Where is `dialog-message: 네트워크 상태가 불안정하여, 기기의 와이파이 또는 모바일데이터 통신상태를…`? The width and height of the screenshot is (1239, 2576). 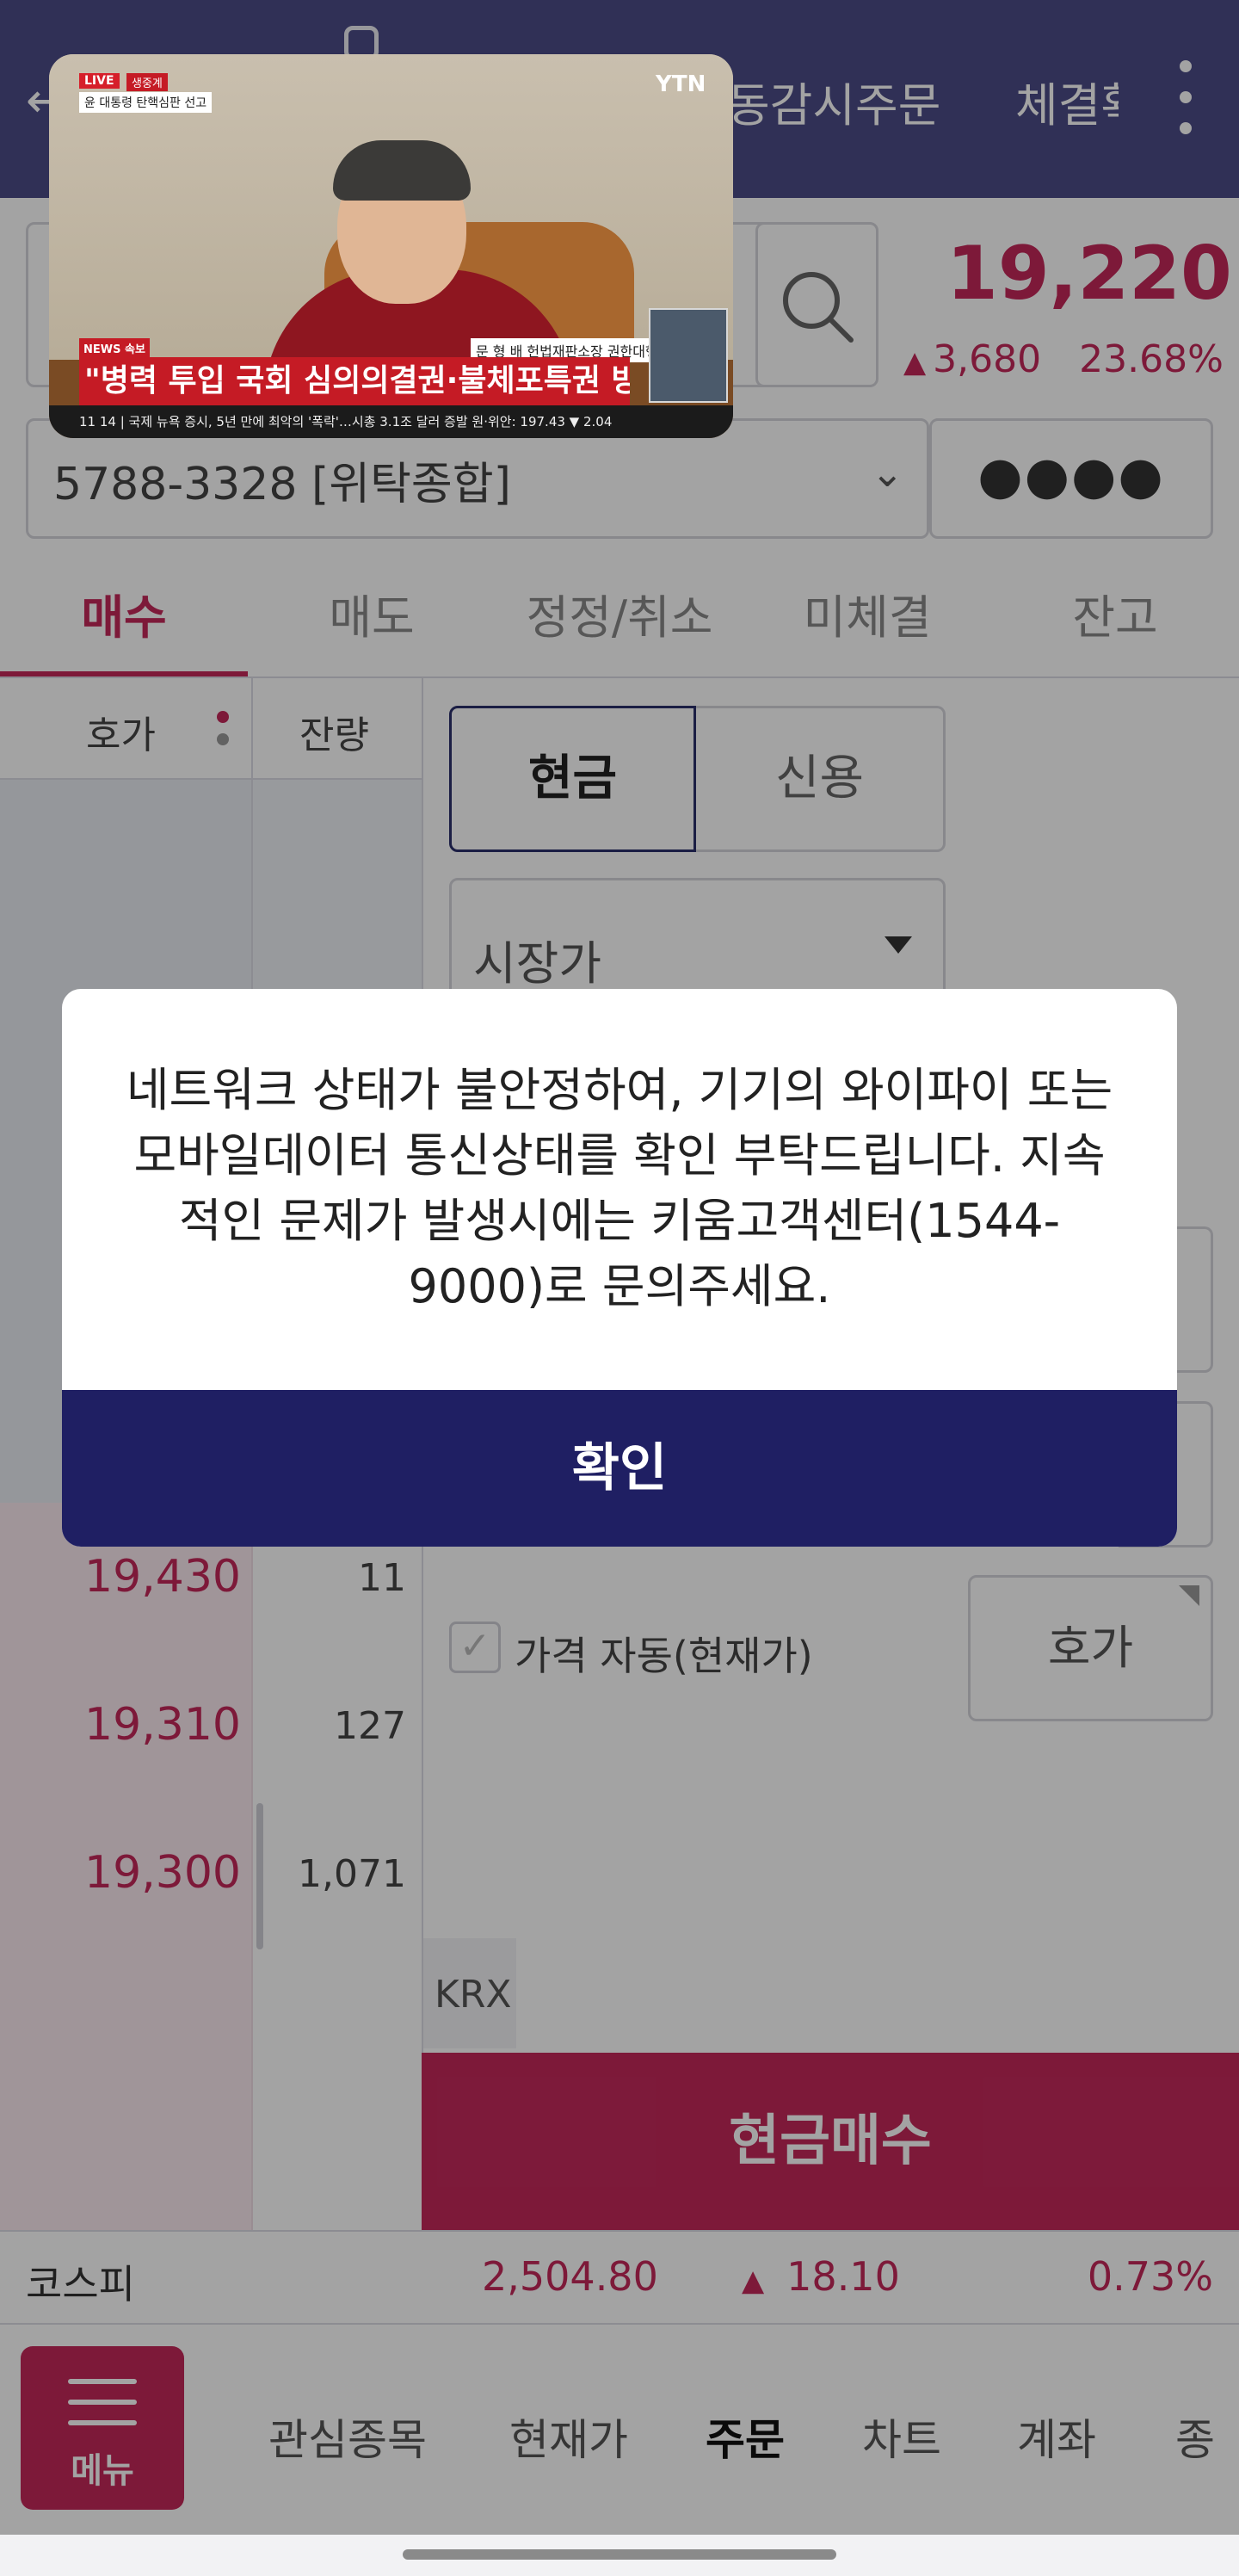 dialog-message: 네트워크 상태가 불안정하여, 기기의 와이파이 또는 모바일데이터 통신상태를… is located at coordinates (619, 1188).